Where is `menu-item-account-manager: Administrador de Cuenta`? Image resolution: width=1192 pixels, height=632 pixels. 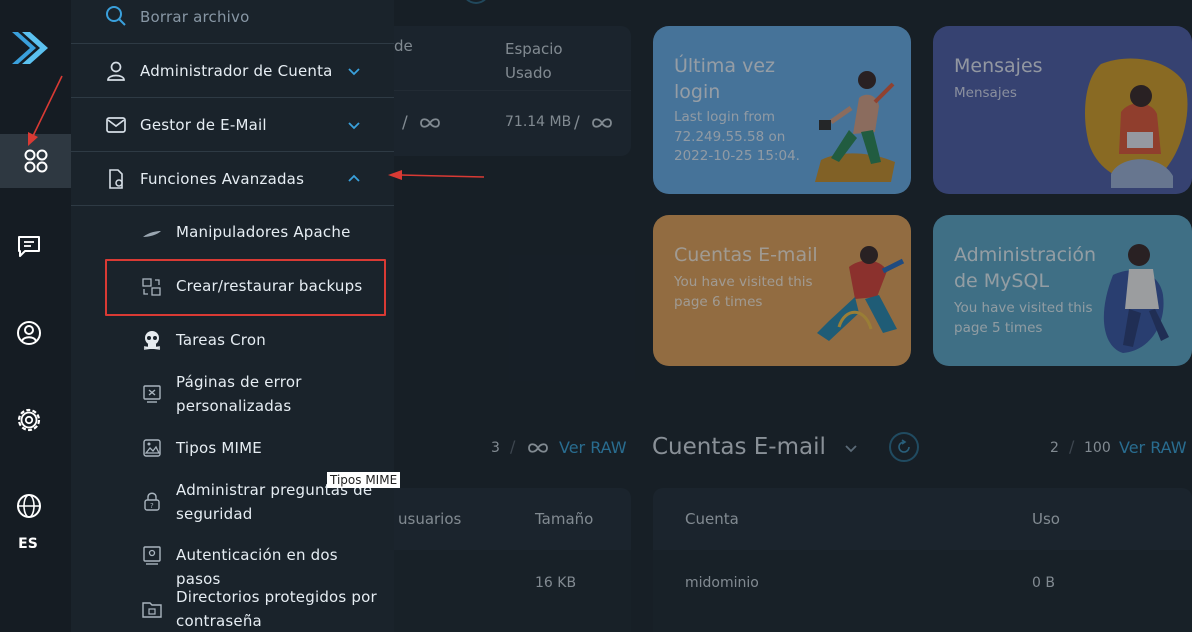 menu-item-account-manager: Administrador de Cuenta is located at coordinates (232, 71).